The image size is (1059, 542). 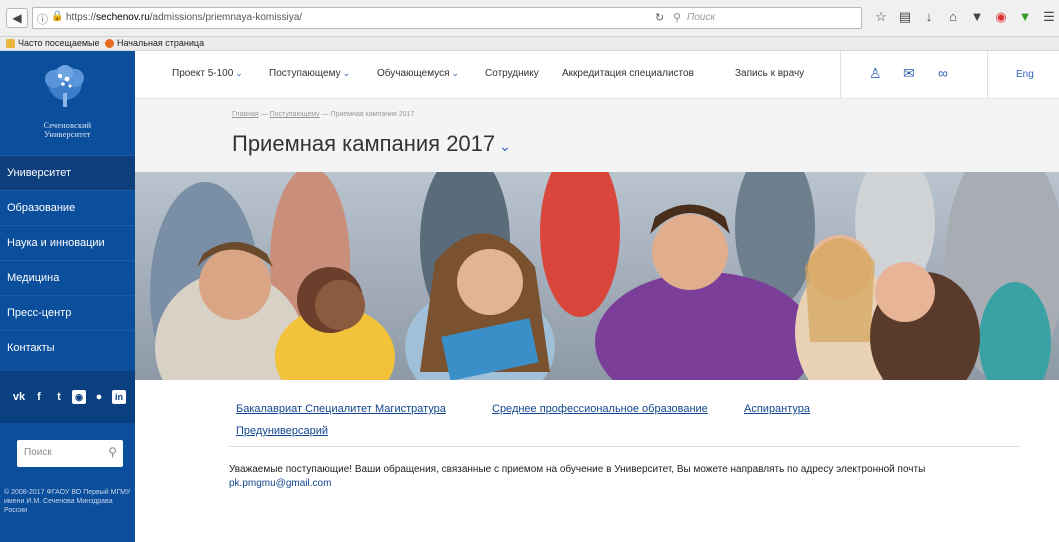 I want to click on instagram-icon: ◉, so click(x=79, y=397).